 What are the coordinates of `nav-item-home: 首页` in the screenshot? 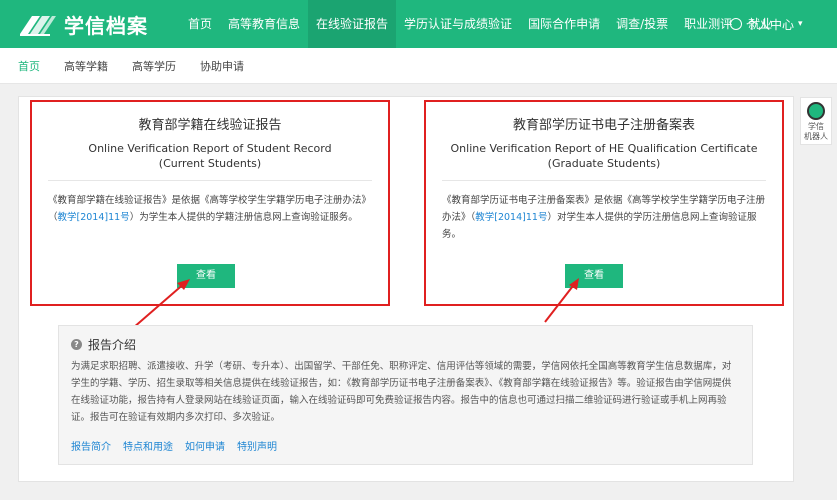 It's located at (200, 24).